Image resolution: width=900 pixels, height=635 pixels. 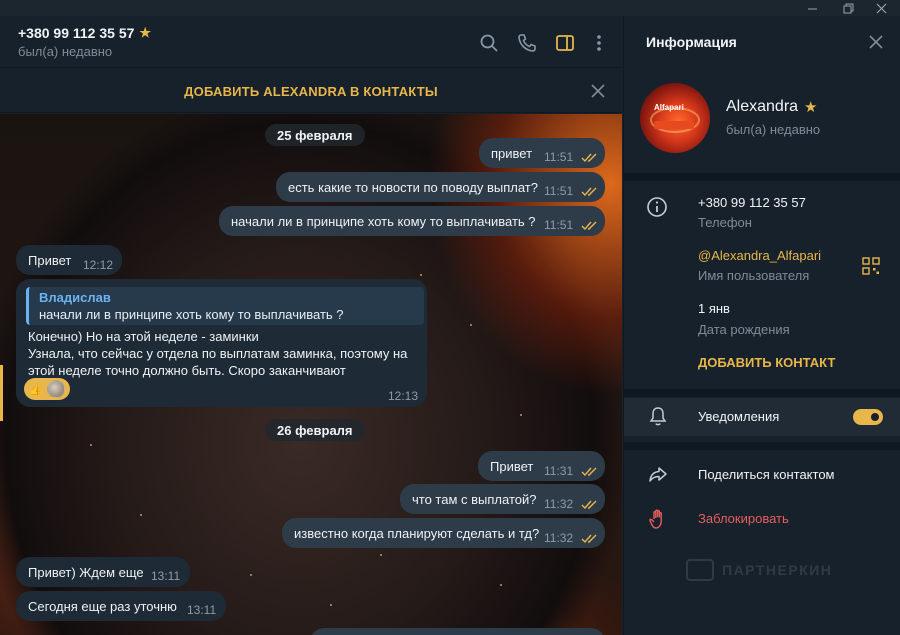 What do you see at coordinates (1, 393) in the screenshot?
I see `unread-scroll-indicator` at bounding box center [1, 393].